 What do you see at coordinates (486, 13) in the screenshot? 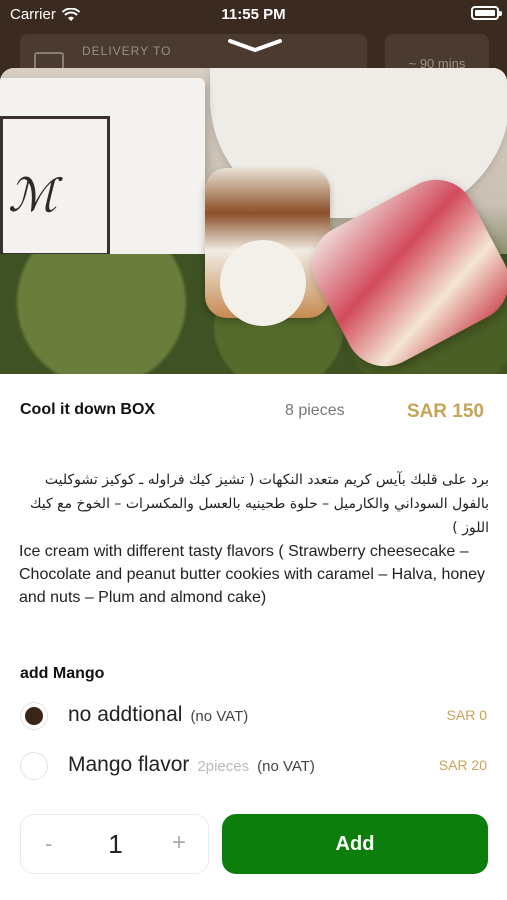
I see `battery-icon` at bounding box center [486, 13].